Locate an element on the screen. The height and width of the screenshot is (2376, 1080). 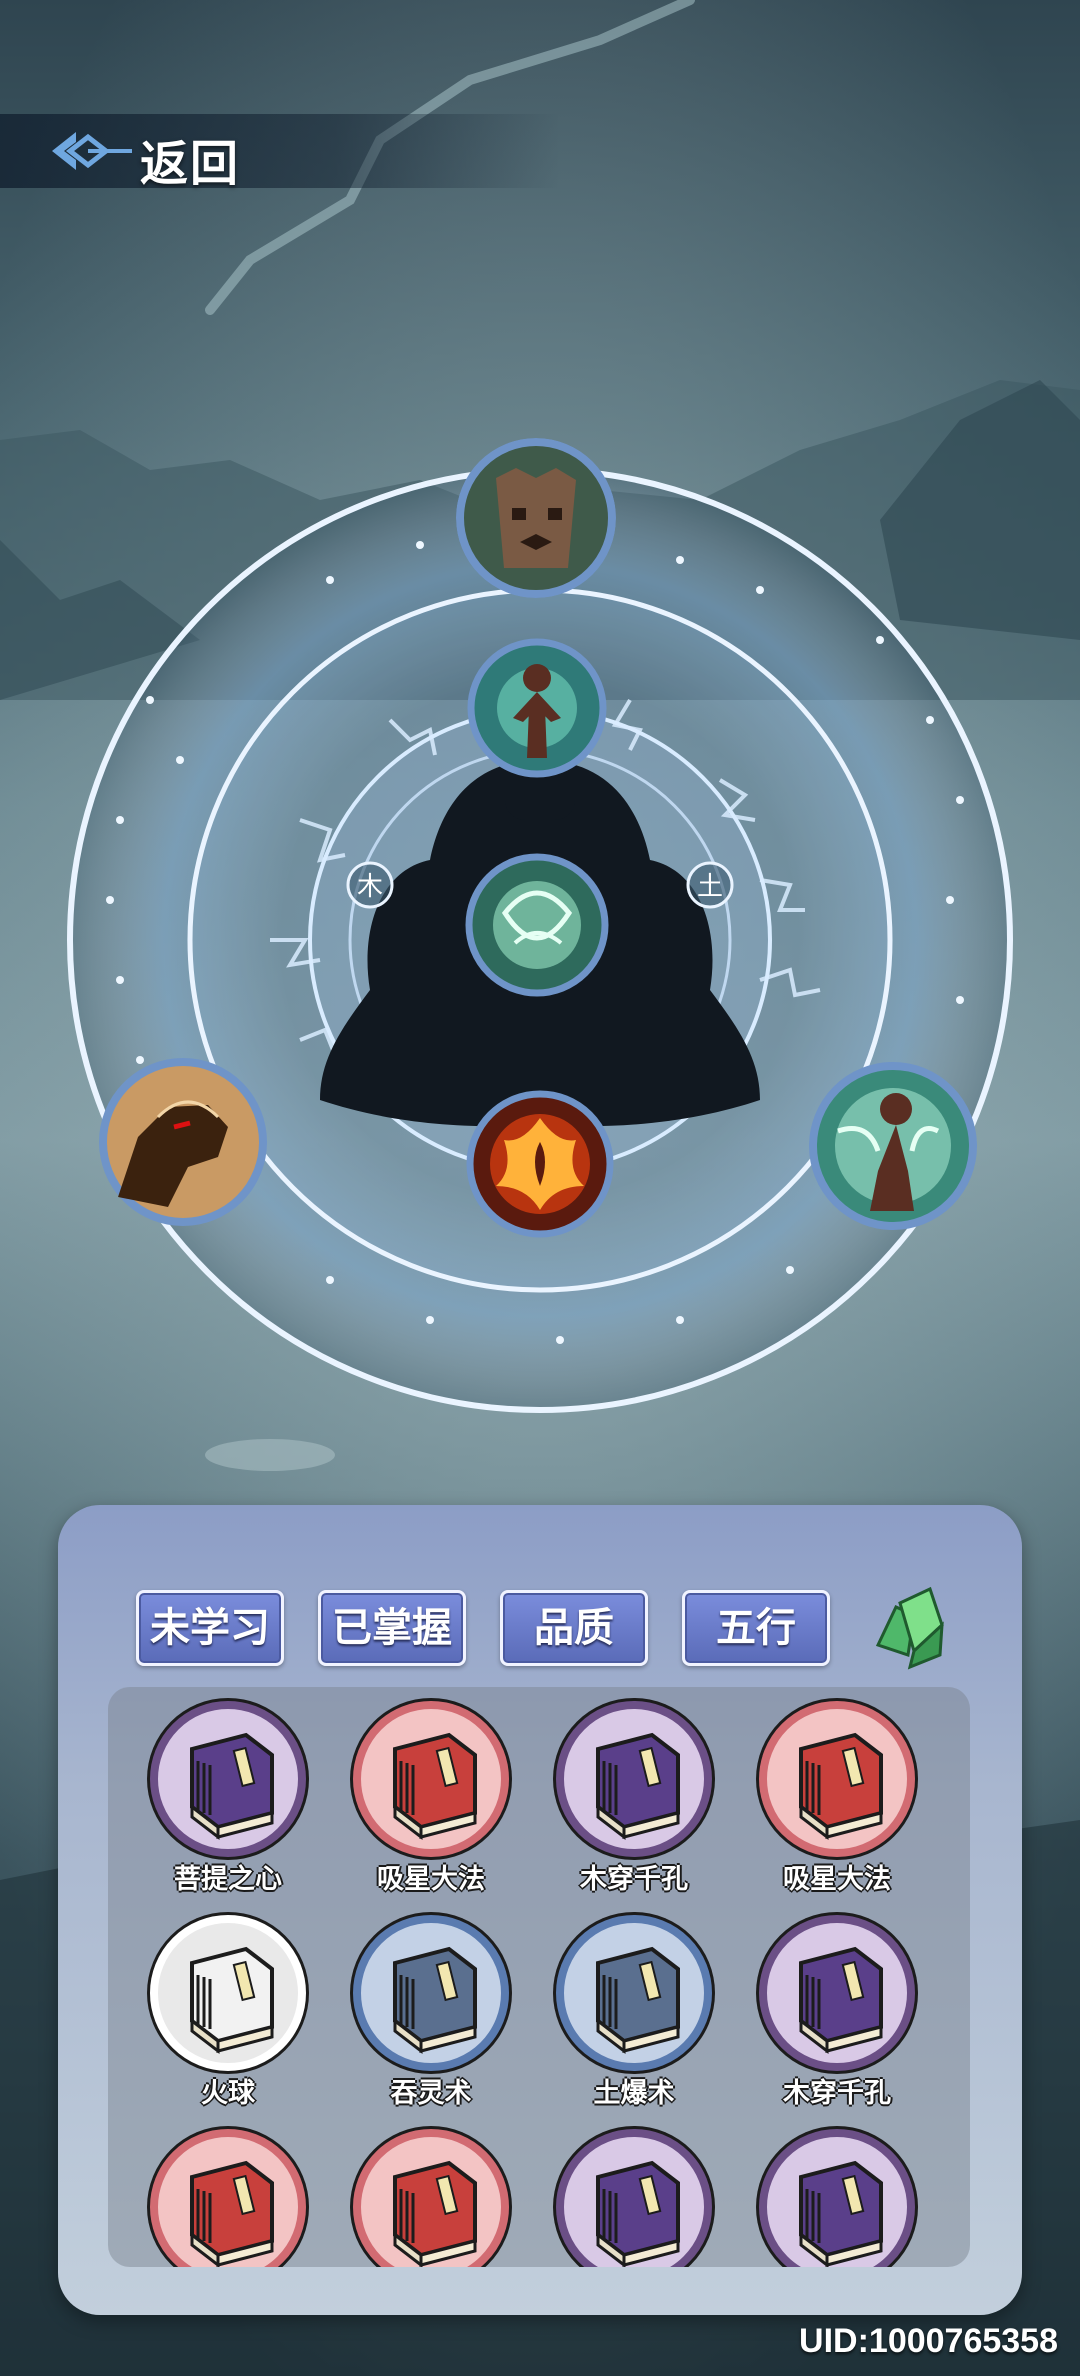
skill-book-item: 菩提之心 is located at coordinates (228, 1798).